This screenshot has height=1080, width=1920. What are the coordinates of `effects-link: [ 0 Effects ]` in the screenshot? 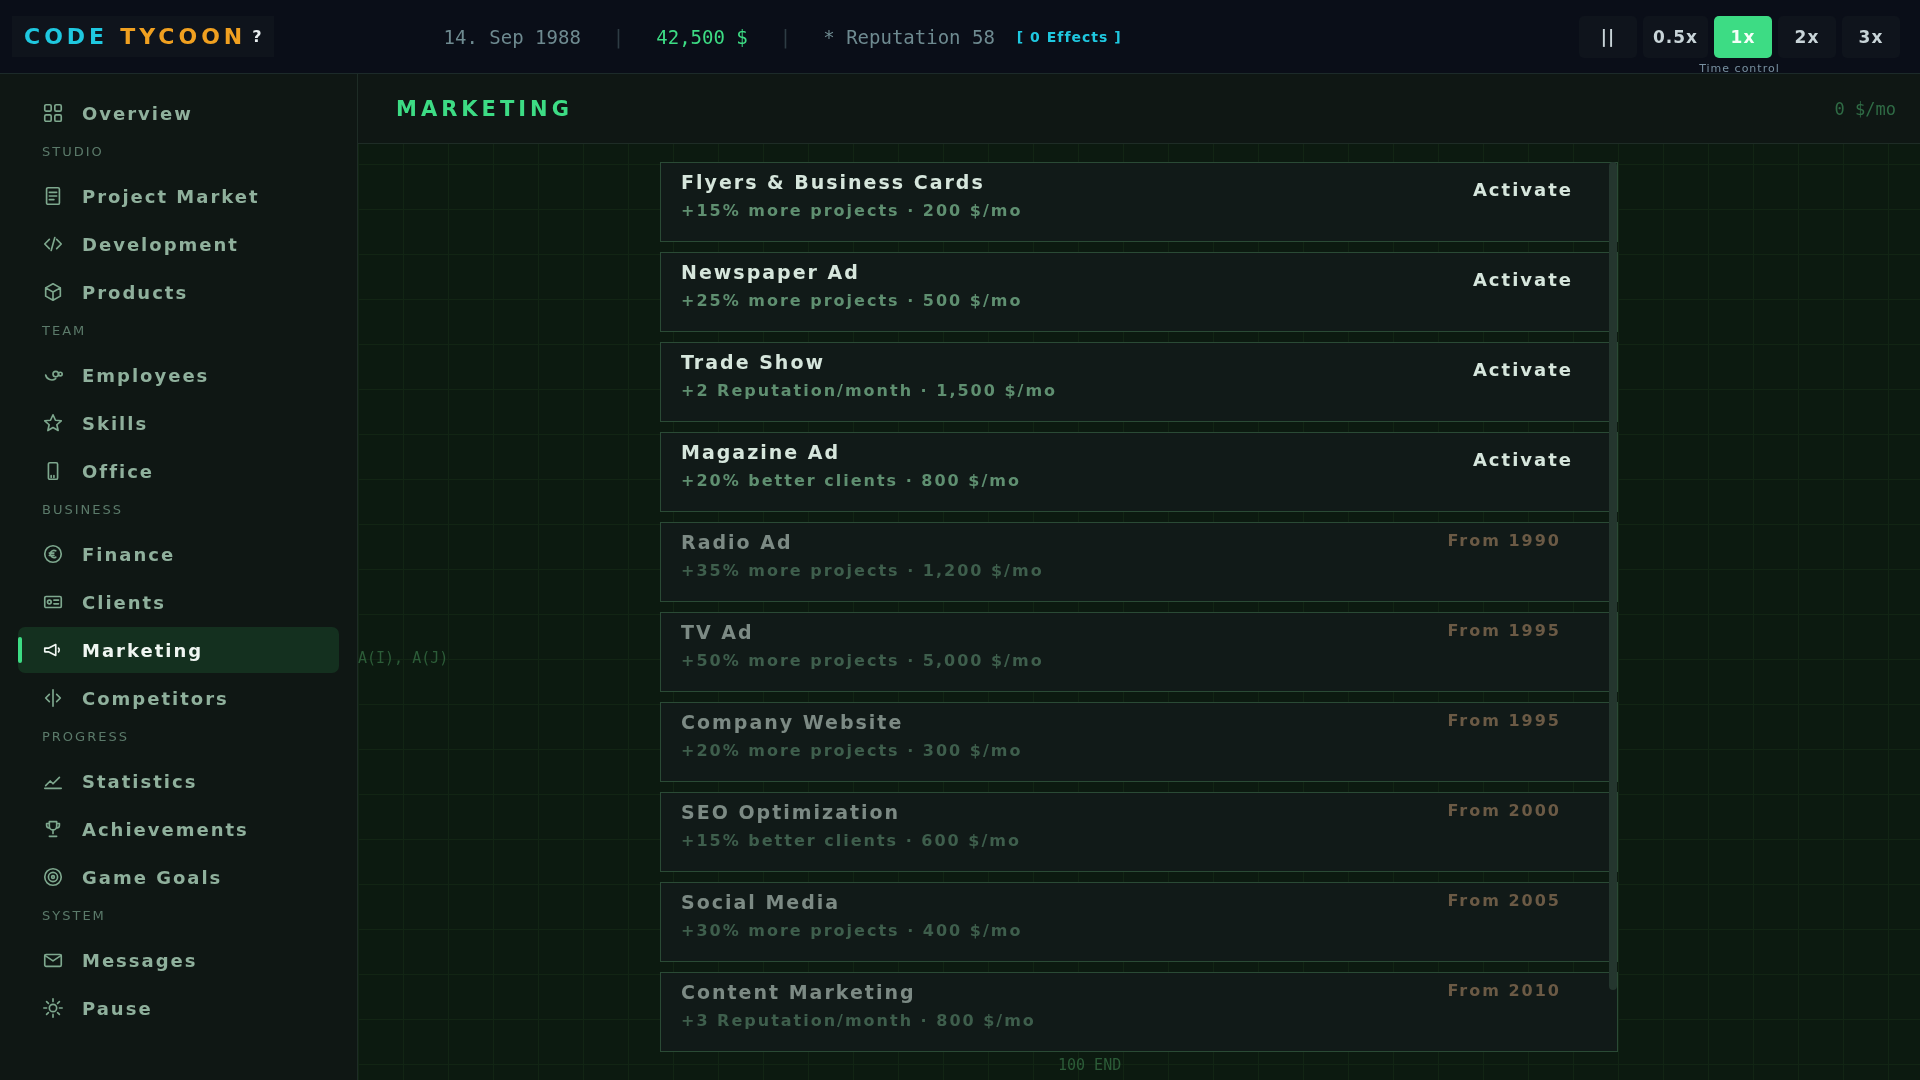 It's located at (1069, 36).